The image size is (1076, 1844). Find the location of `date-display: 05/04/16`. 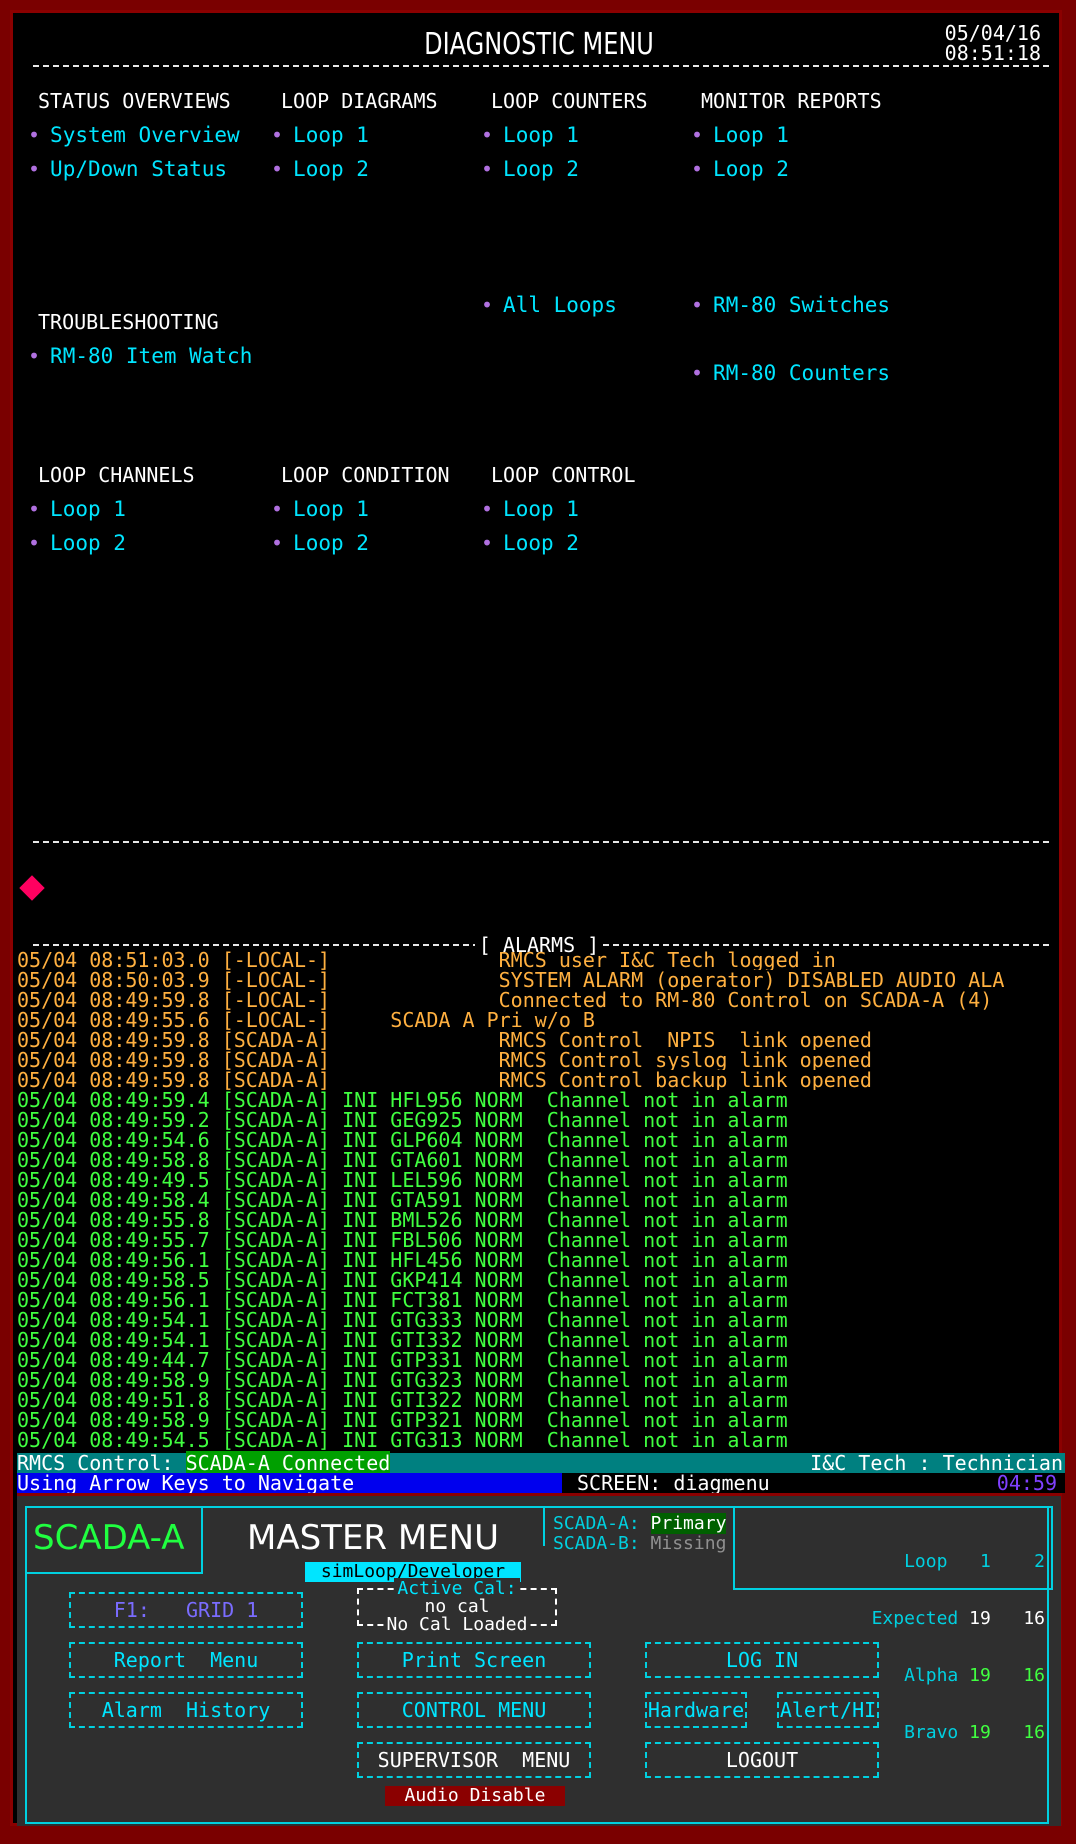

date-display: 05/04/16 is located at coordinates (992, 33).